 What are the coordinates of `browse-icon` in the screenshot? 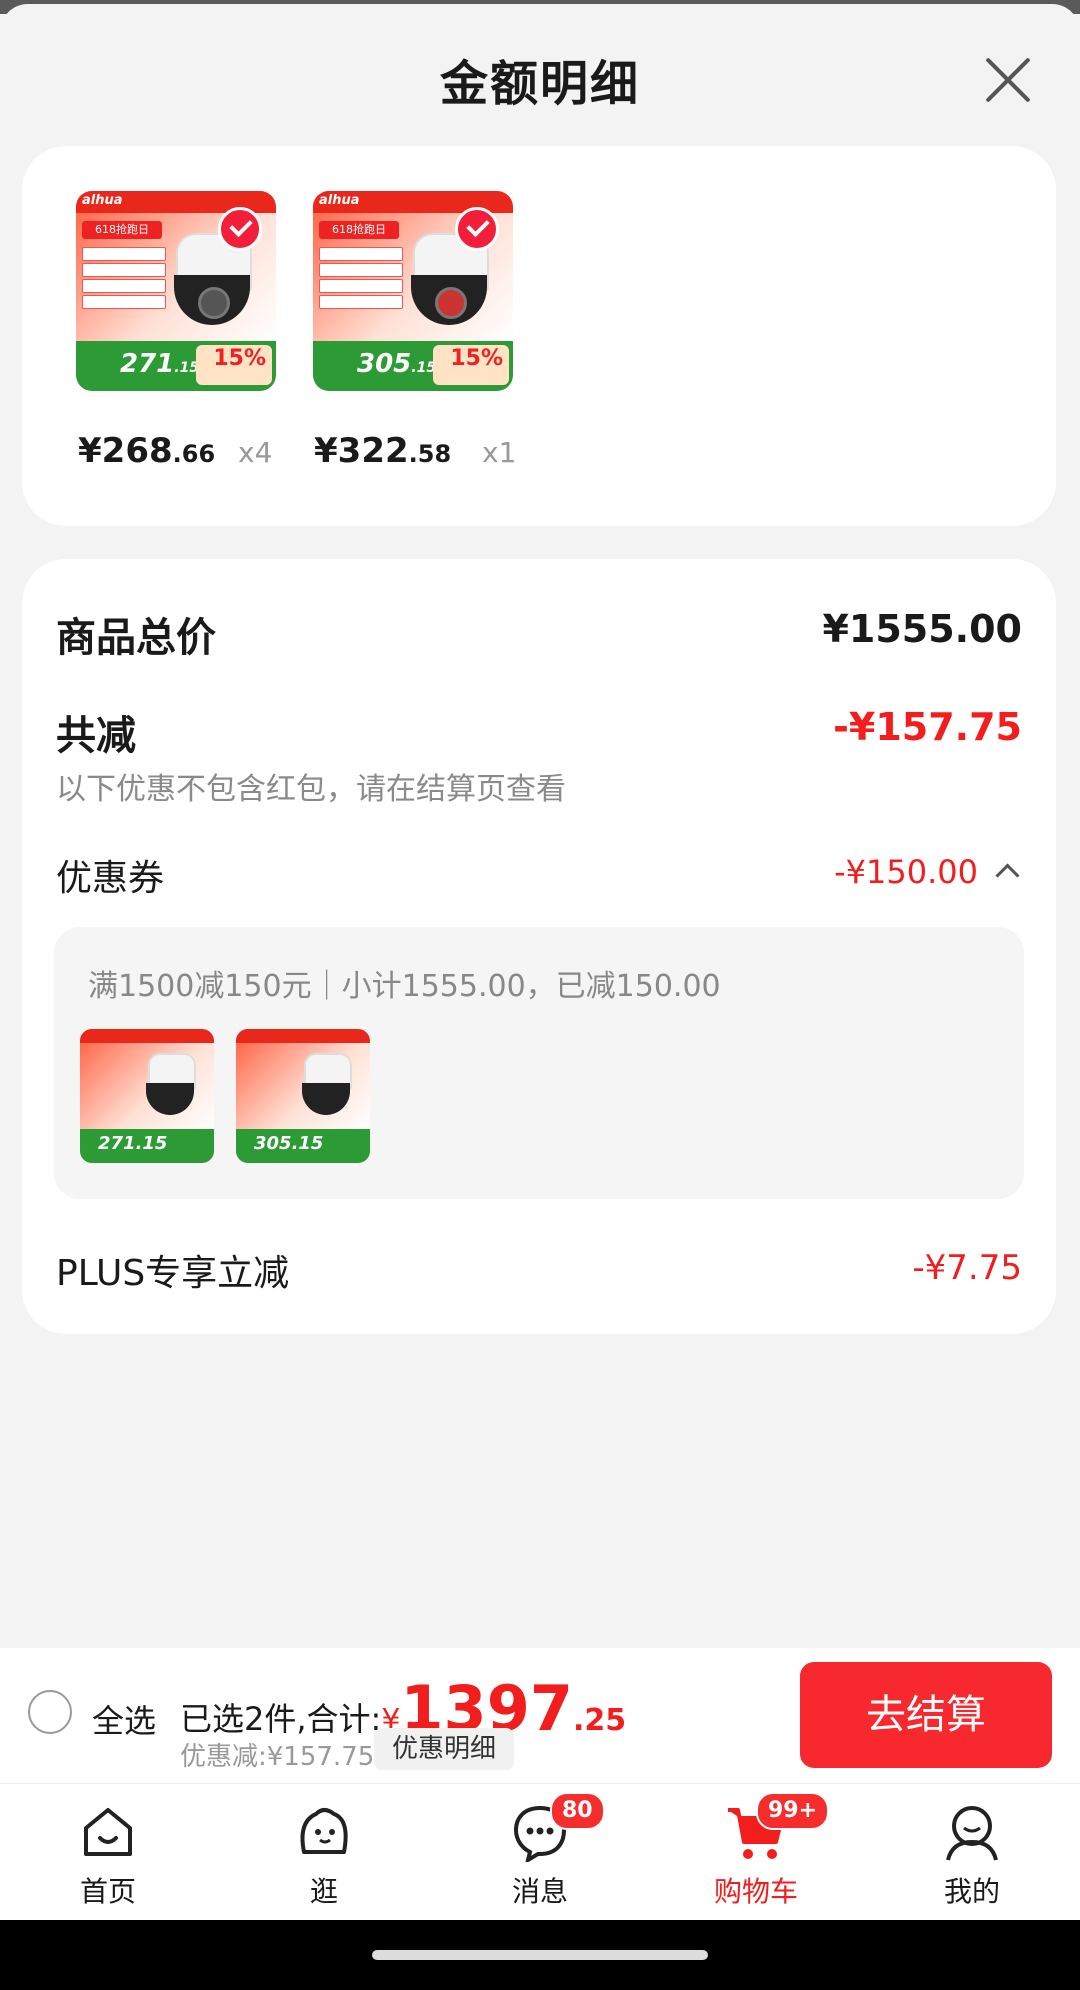 It's located at (324, 1831).